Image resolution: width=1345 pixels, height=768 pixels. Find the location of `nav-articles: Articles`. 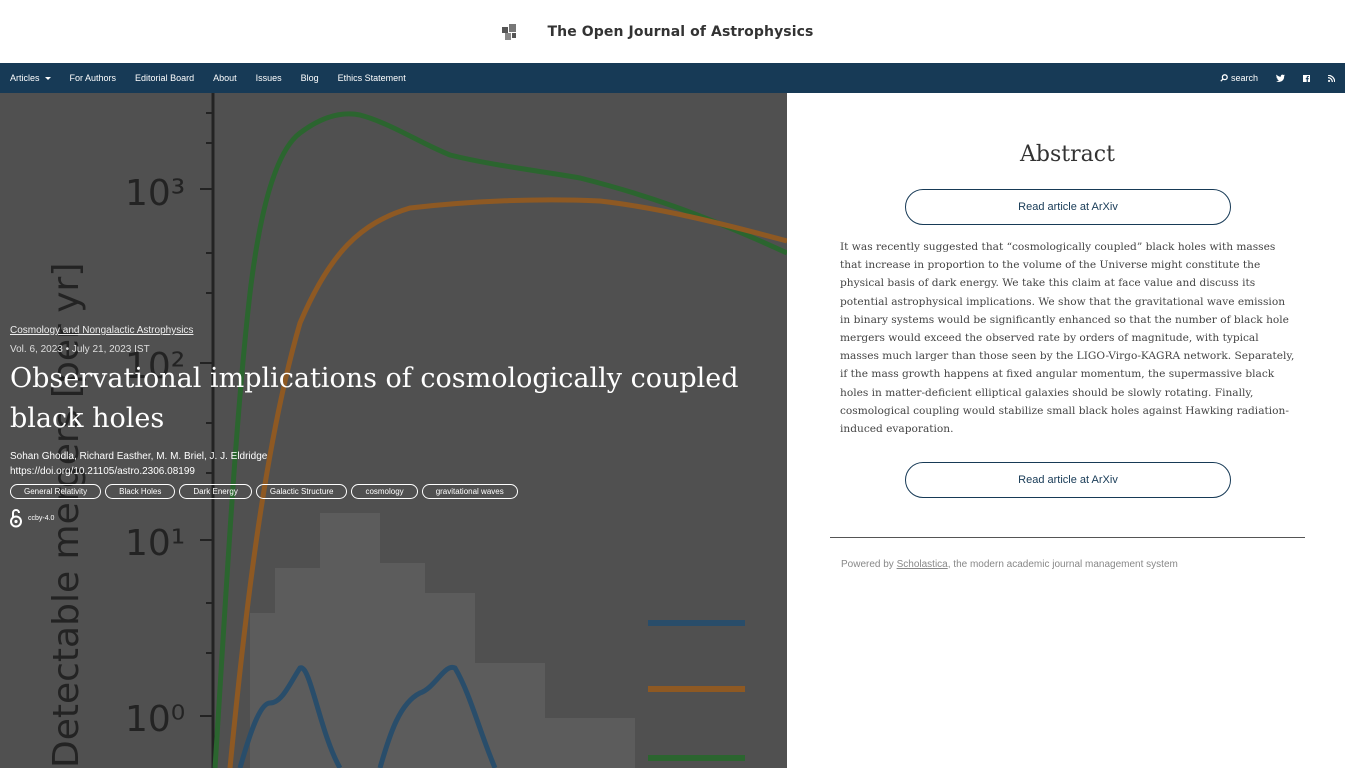

nav-articles: Articles is located at coordinates (30, 78).